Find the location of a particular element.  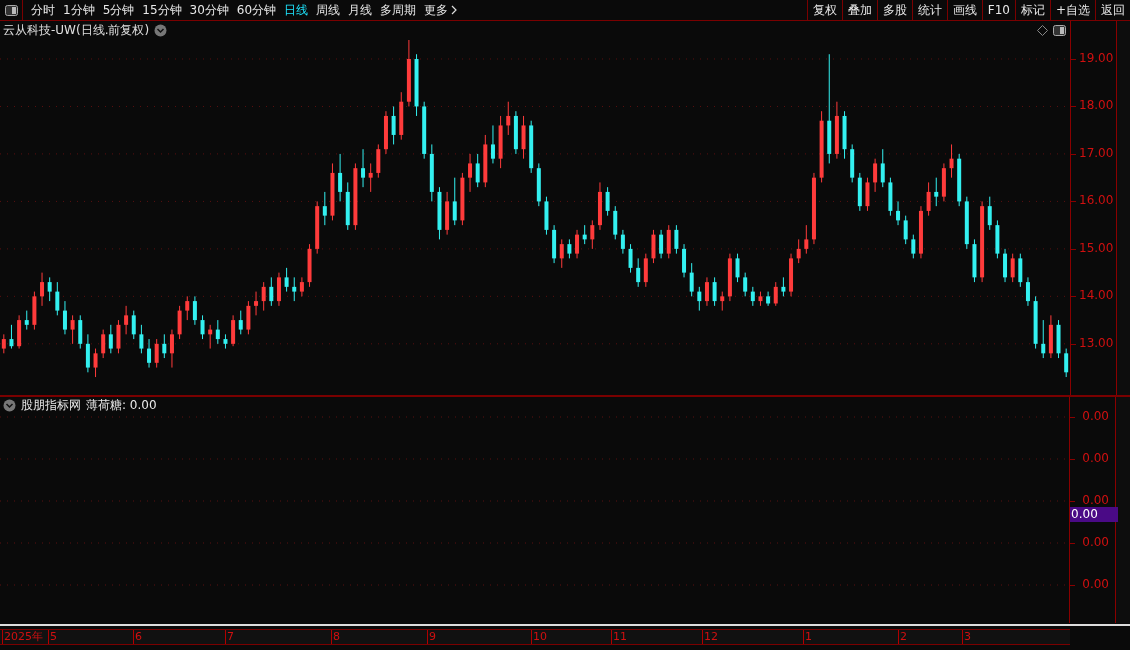

chevron-right-icon is located at coordinates (454, 10).